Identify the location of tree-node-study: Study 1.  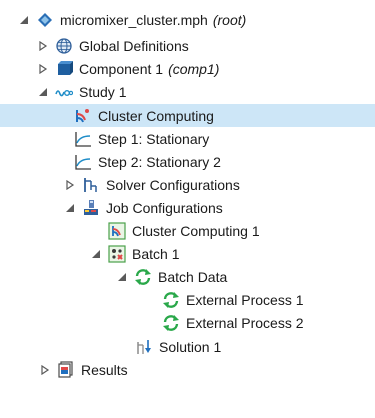
(187, 91).